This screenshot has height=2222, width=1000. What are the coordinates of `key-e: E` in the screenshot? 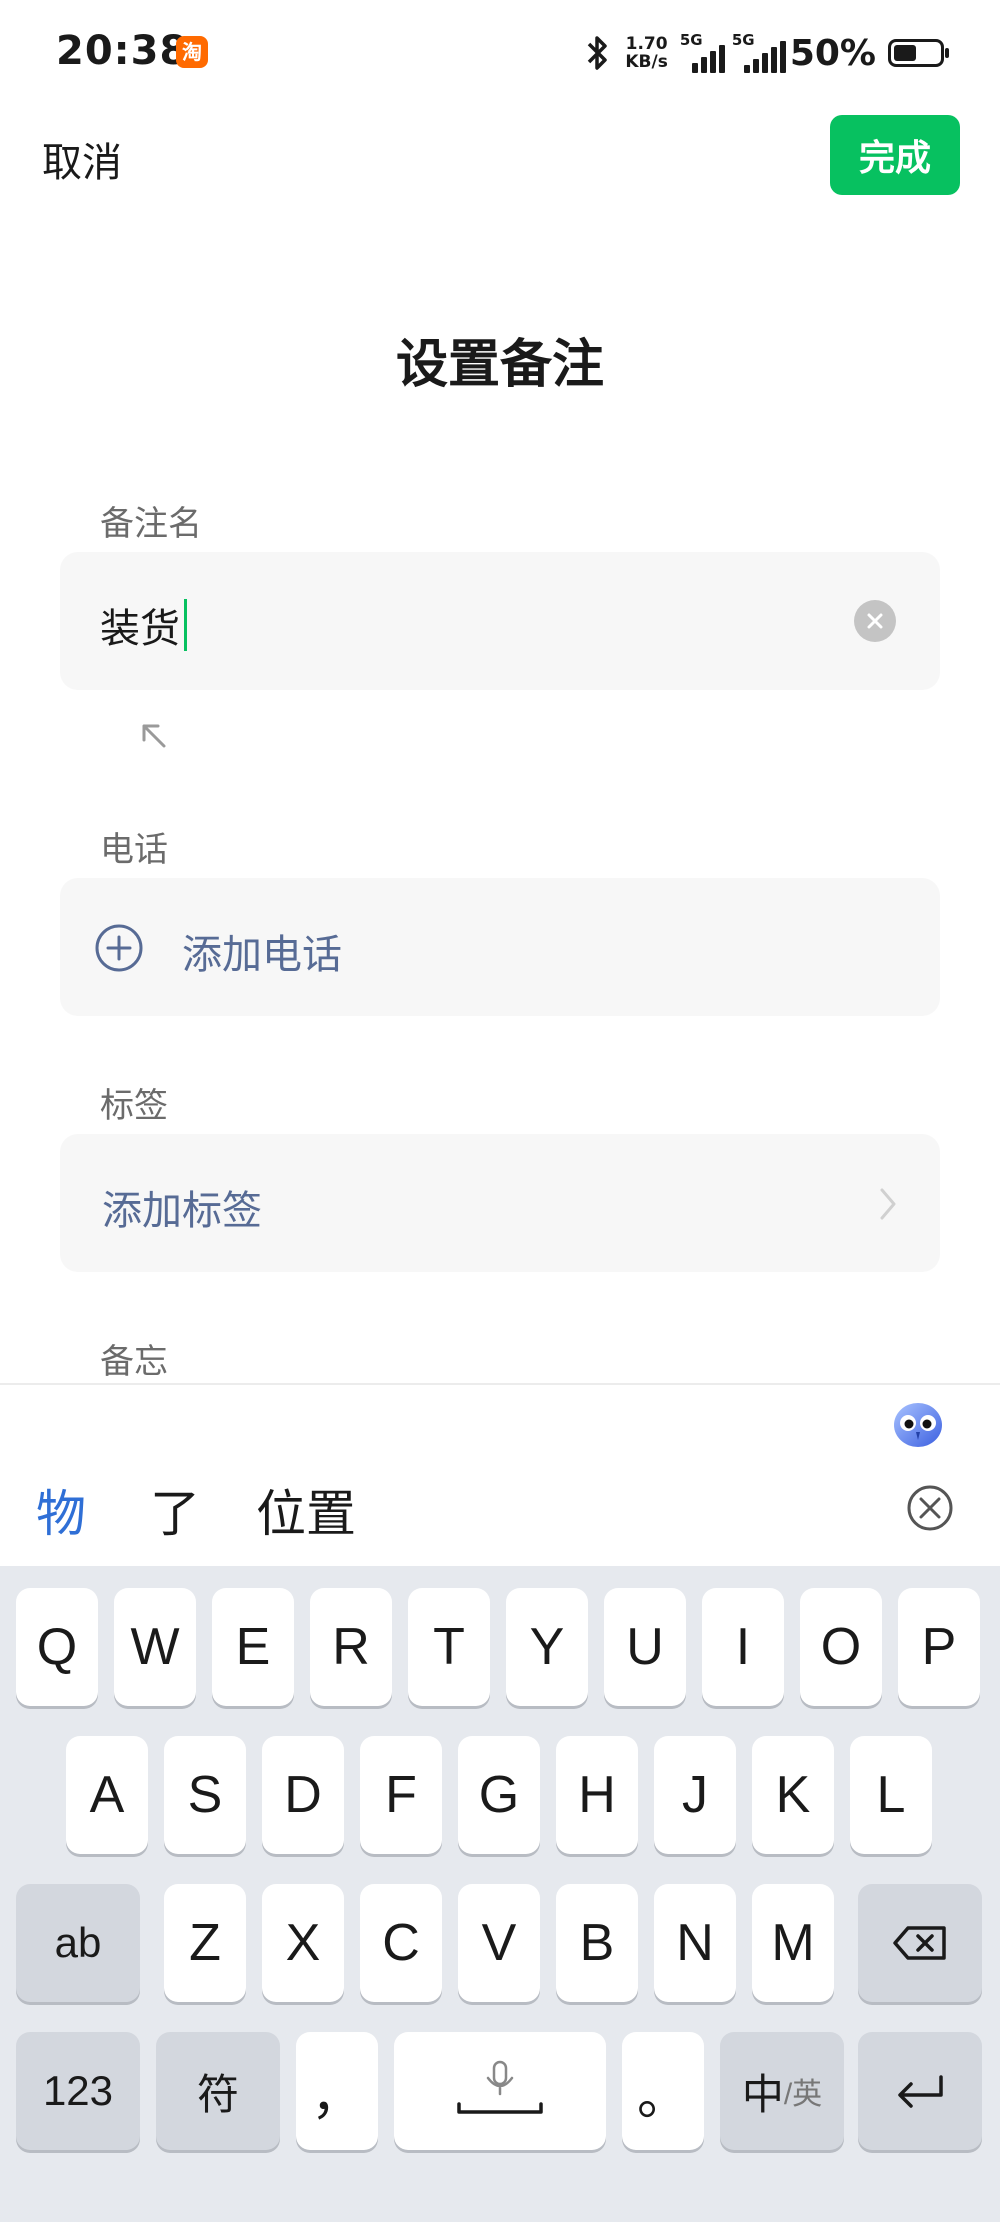 It's located at (253, 1647).